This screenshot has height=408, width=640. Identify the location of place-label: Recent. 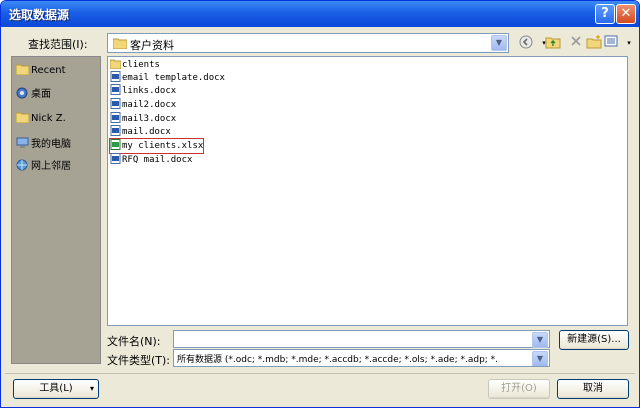
(48, 70).